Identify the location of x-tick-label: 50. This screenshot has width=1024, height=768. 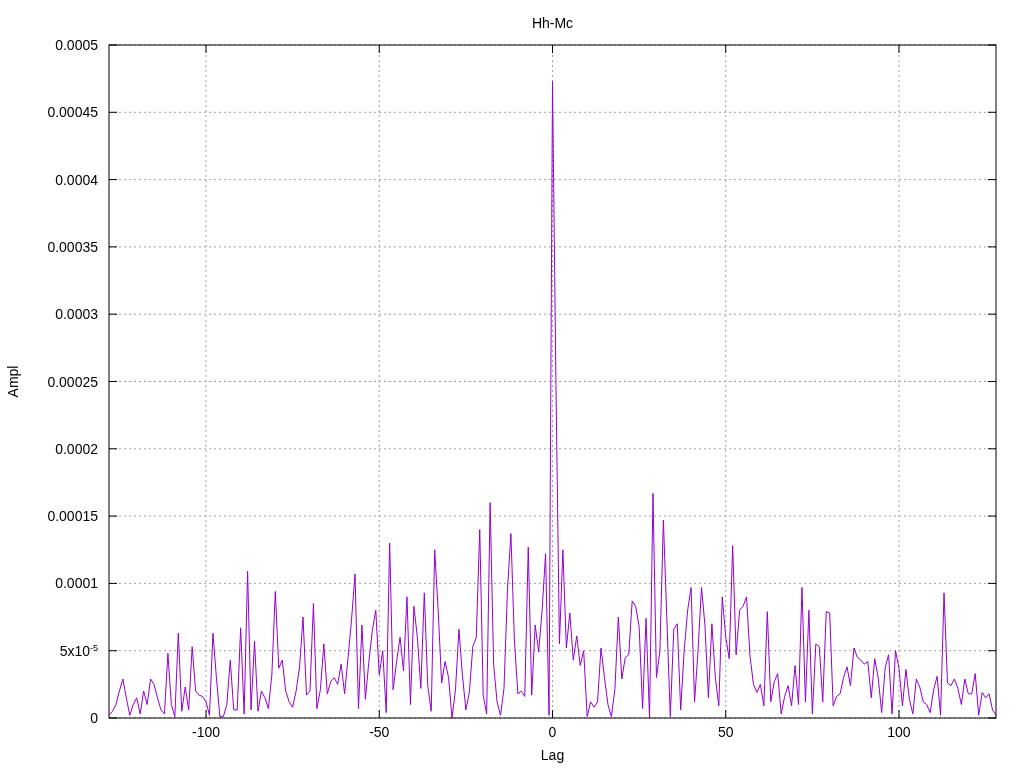
(725, 732).